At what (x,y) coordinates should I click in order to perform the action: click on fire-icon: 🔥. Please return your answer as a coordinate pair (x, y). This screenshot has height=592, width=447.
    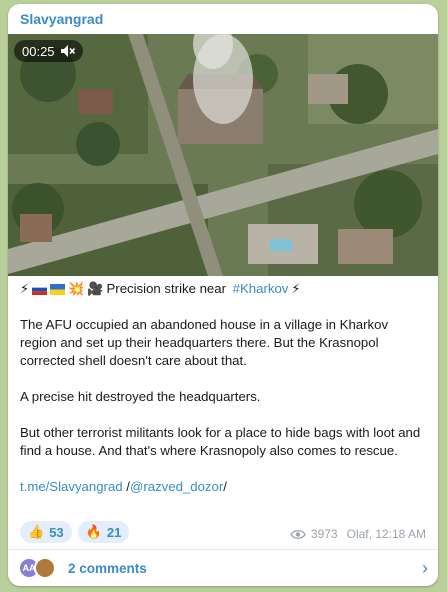
    Looking at the image, I should click on (93, 531).